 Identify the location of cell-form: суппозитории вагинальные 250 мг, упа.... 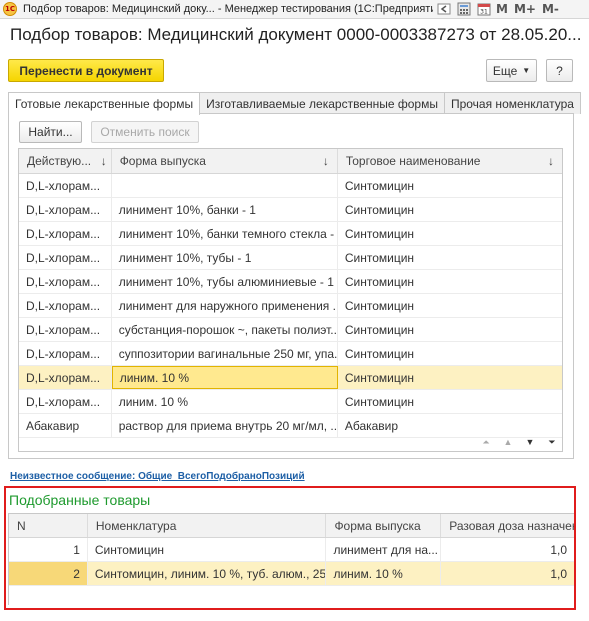
(225, 353).